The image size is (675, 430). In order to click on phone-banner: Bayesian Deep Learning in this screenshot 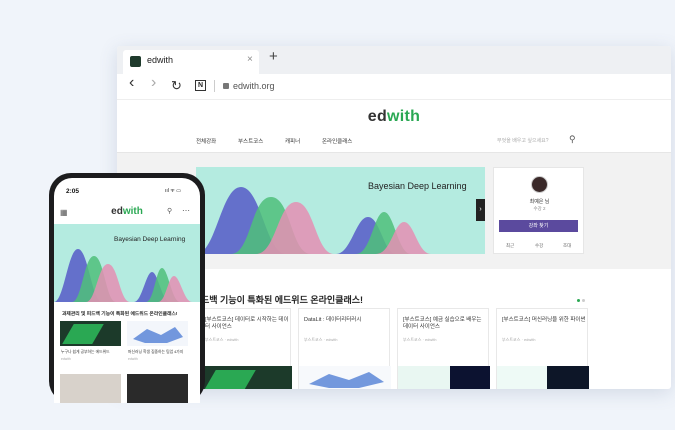, I will do `click(127, 263)`.